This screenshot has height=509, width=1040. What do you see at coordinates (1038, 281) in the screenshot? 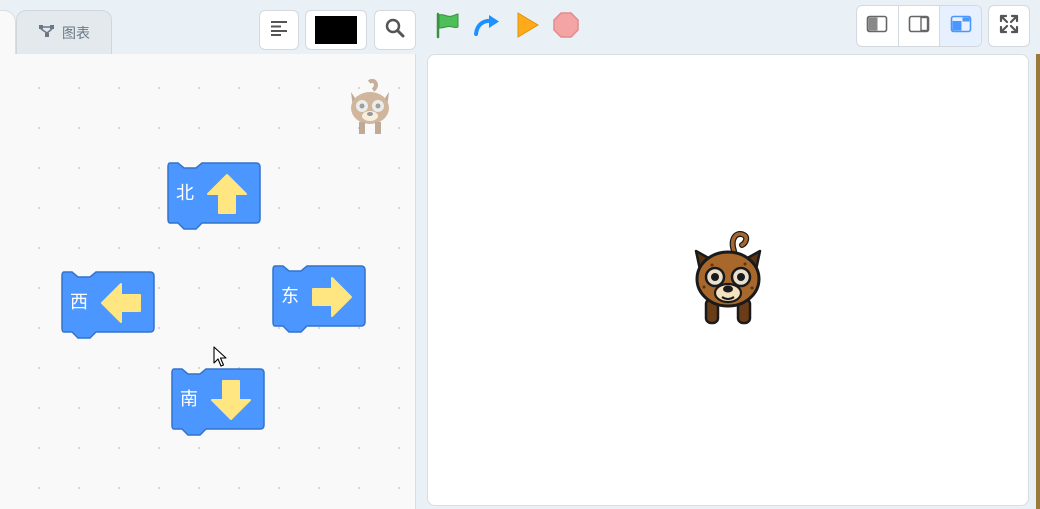
I see `window-edge` at bounding box center [1038, 281].